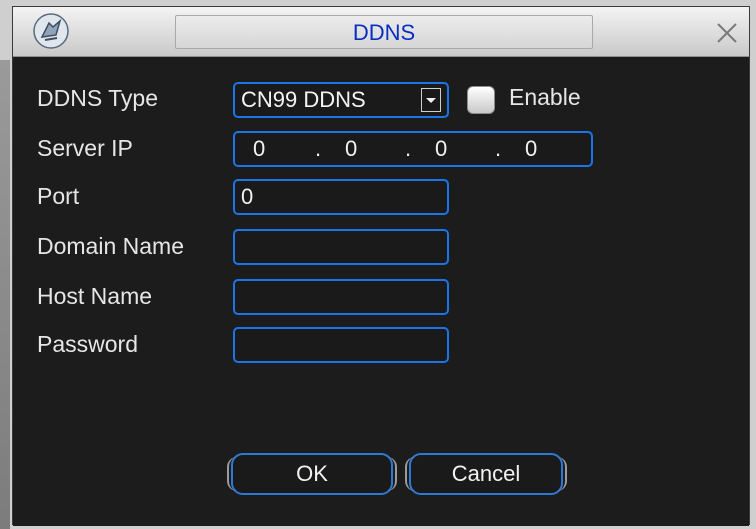  I want to click on ddns-type-select: CN99 DDNS, so click(341, 100).